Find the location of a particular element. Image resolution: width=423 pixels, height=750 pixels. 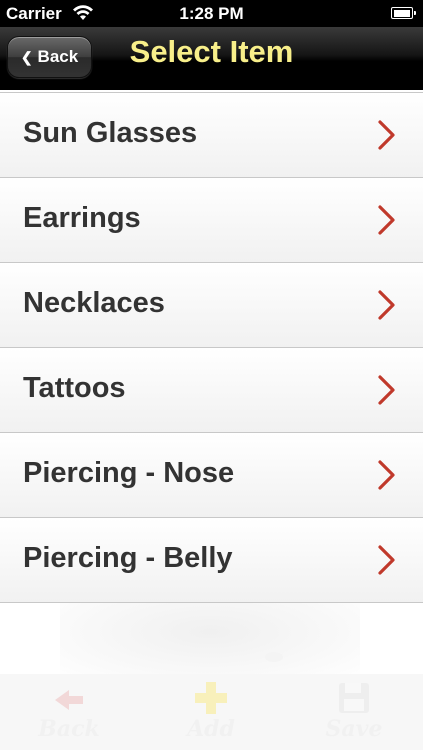

plus-icon is located at coordinates (211, 698).